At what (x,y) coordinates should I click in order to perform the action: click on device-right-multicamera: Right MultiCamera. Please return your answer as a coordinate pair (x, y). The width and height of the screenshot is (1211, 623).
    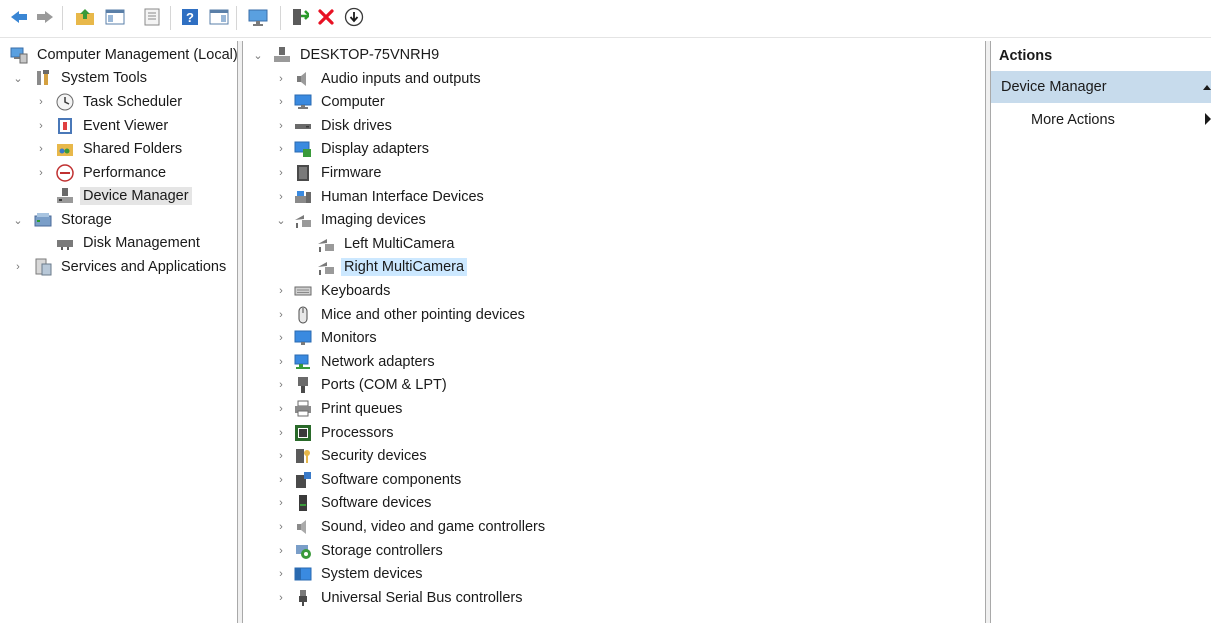
    Looking at the image, I should click on (392, 267).